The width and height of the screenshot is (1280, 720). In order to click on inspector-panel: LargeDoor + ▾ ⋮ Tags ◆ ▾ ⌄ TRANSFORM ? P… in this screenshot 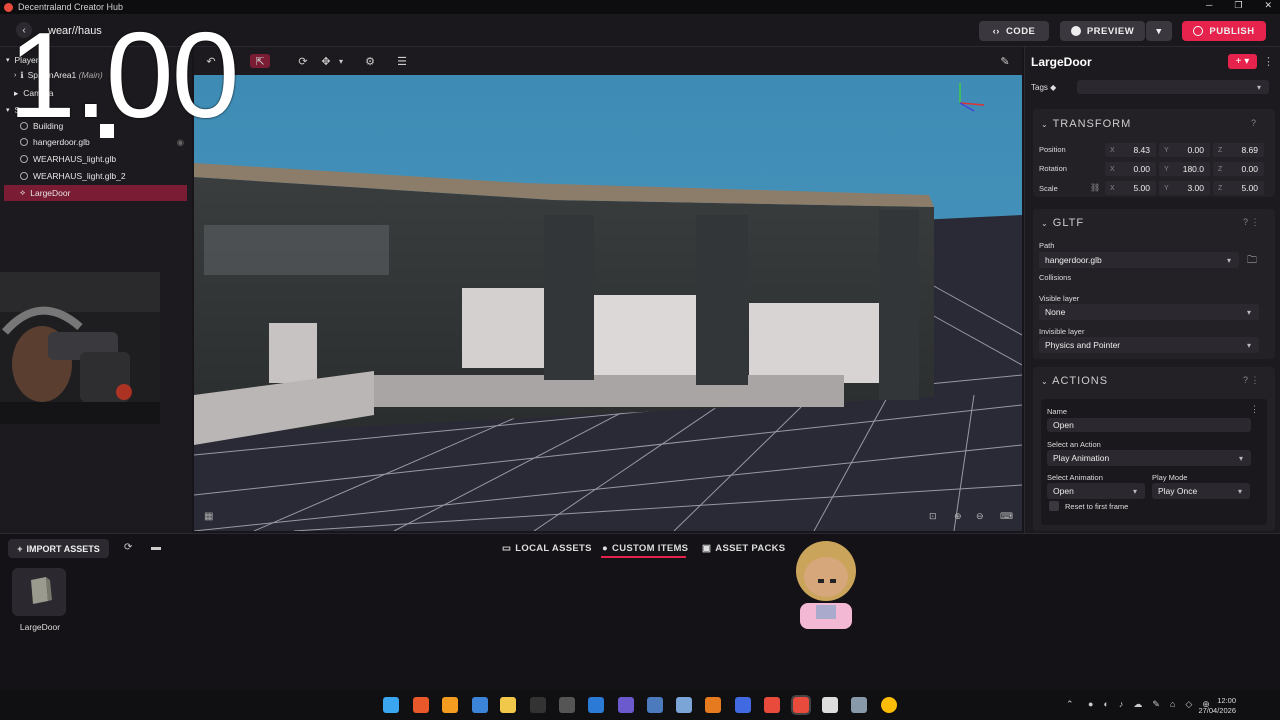, I will do `click(1152, 290)`.